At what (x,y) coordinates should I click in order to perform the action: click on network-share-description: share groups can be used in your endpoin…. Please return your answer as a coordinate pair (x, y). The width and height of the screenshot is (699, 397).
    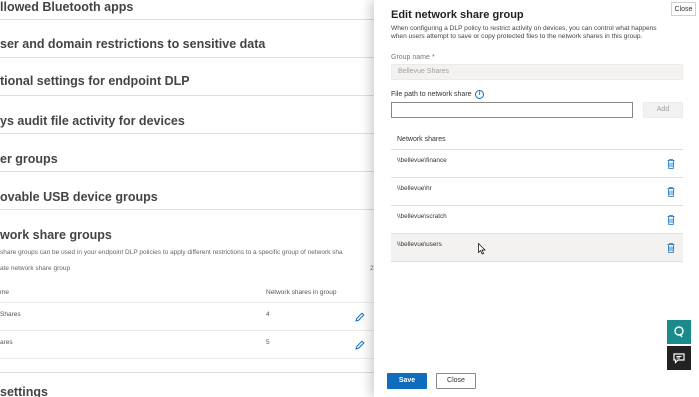
    Looking at the image, I should click on (171, 252).